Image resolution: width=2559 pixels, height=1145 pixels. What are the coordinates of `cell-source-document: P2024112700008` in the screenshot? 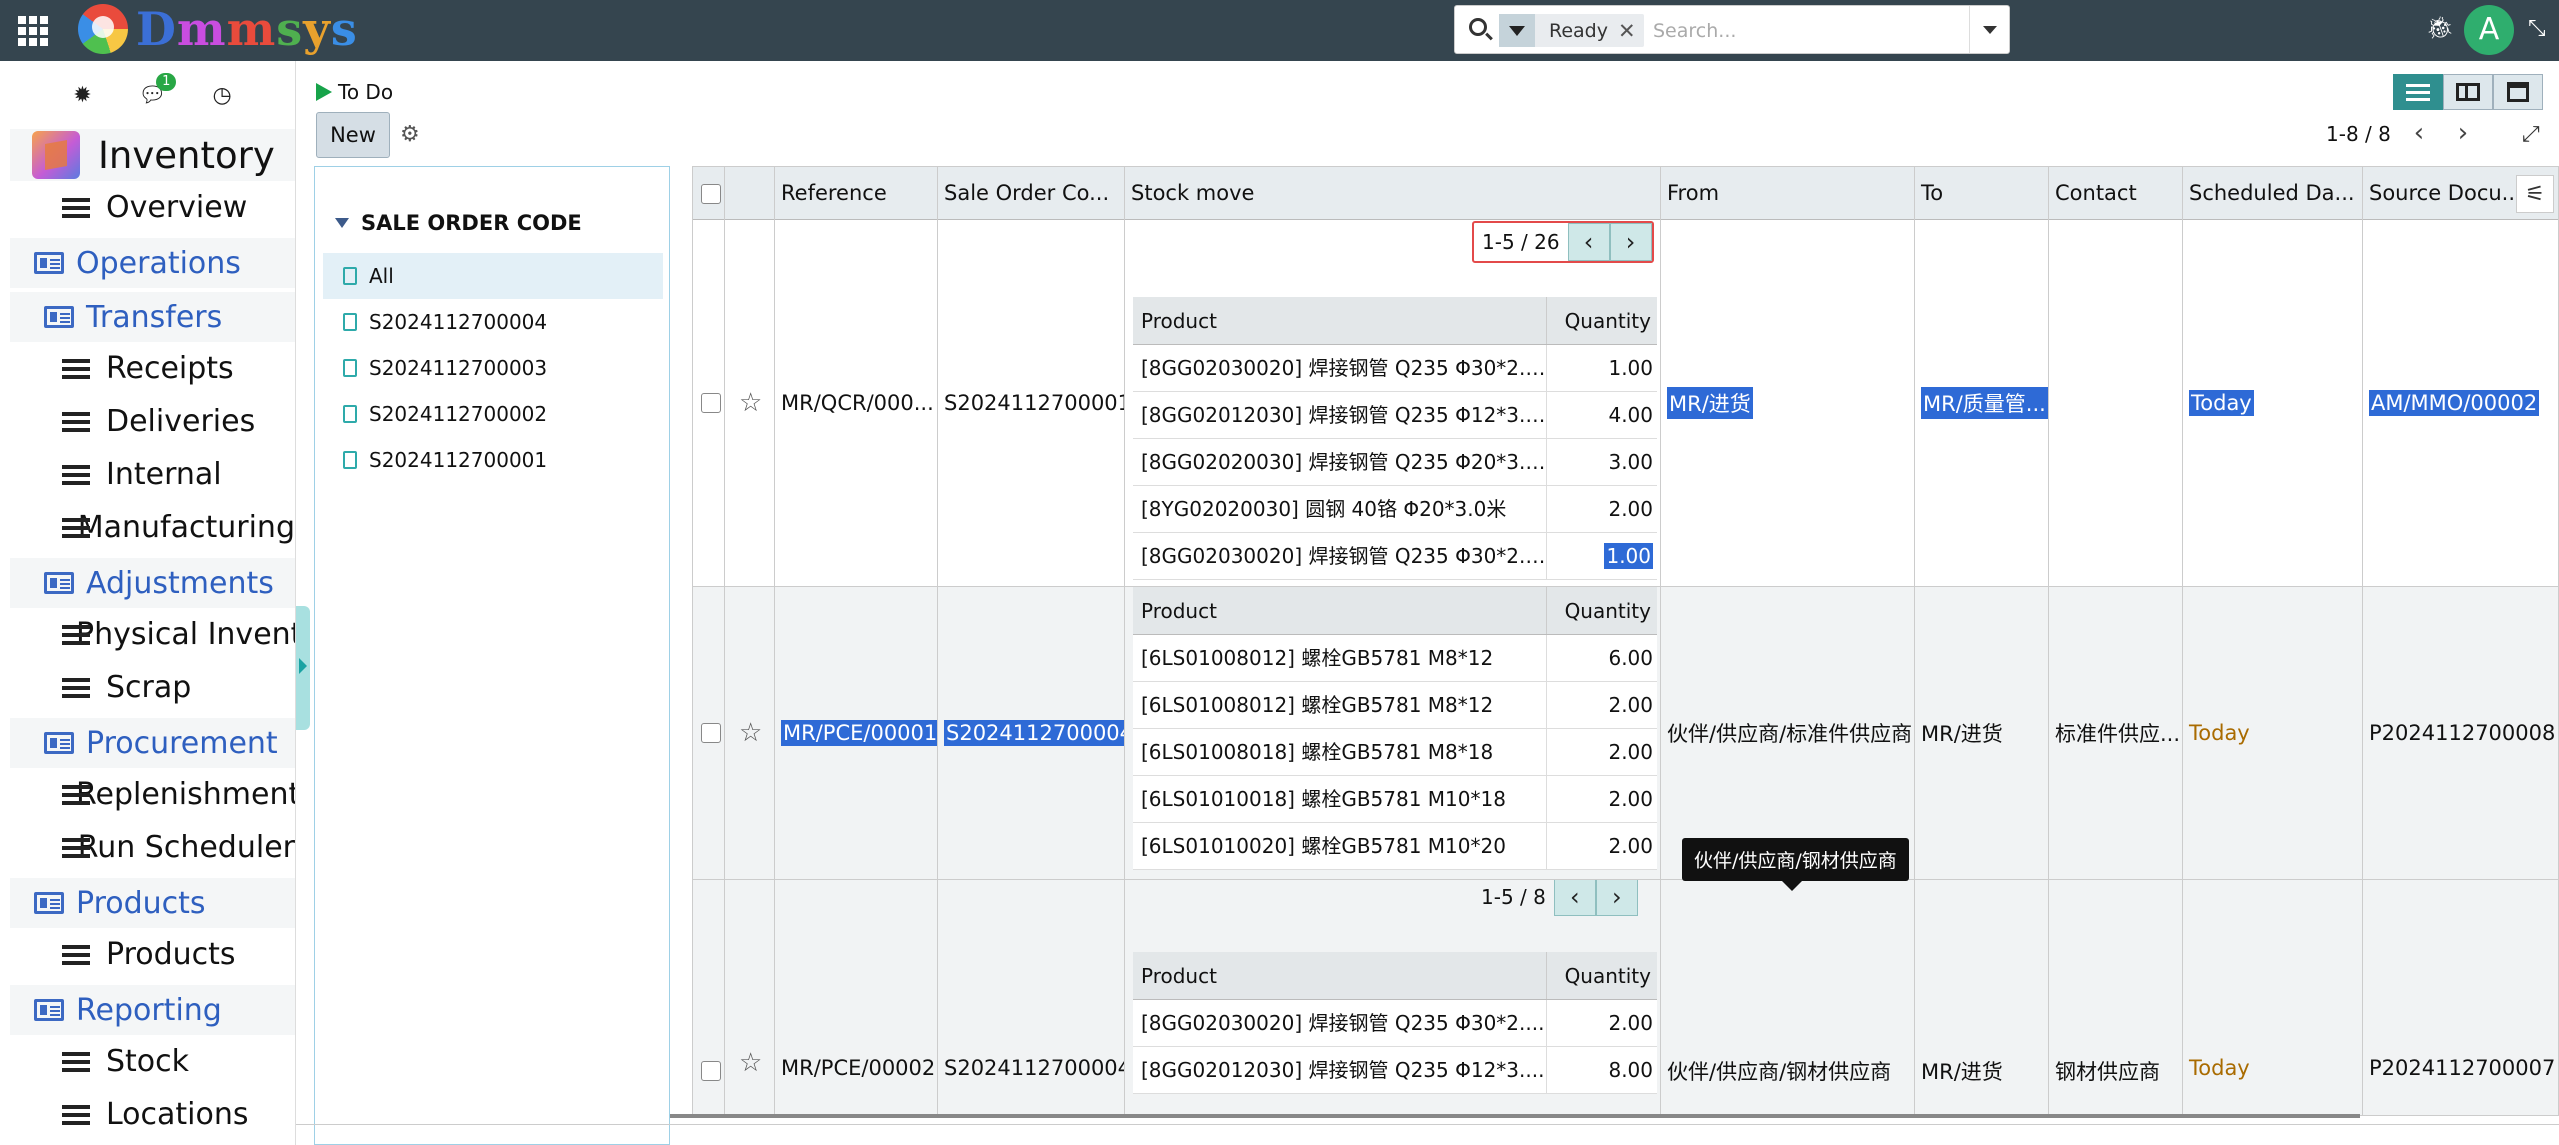 It's located at (2460, 733).